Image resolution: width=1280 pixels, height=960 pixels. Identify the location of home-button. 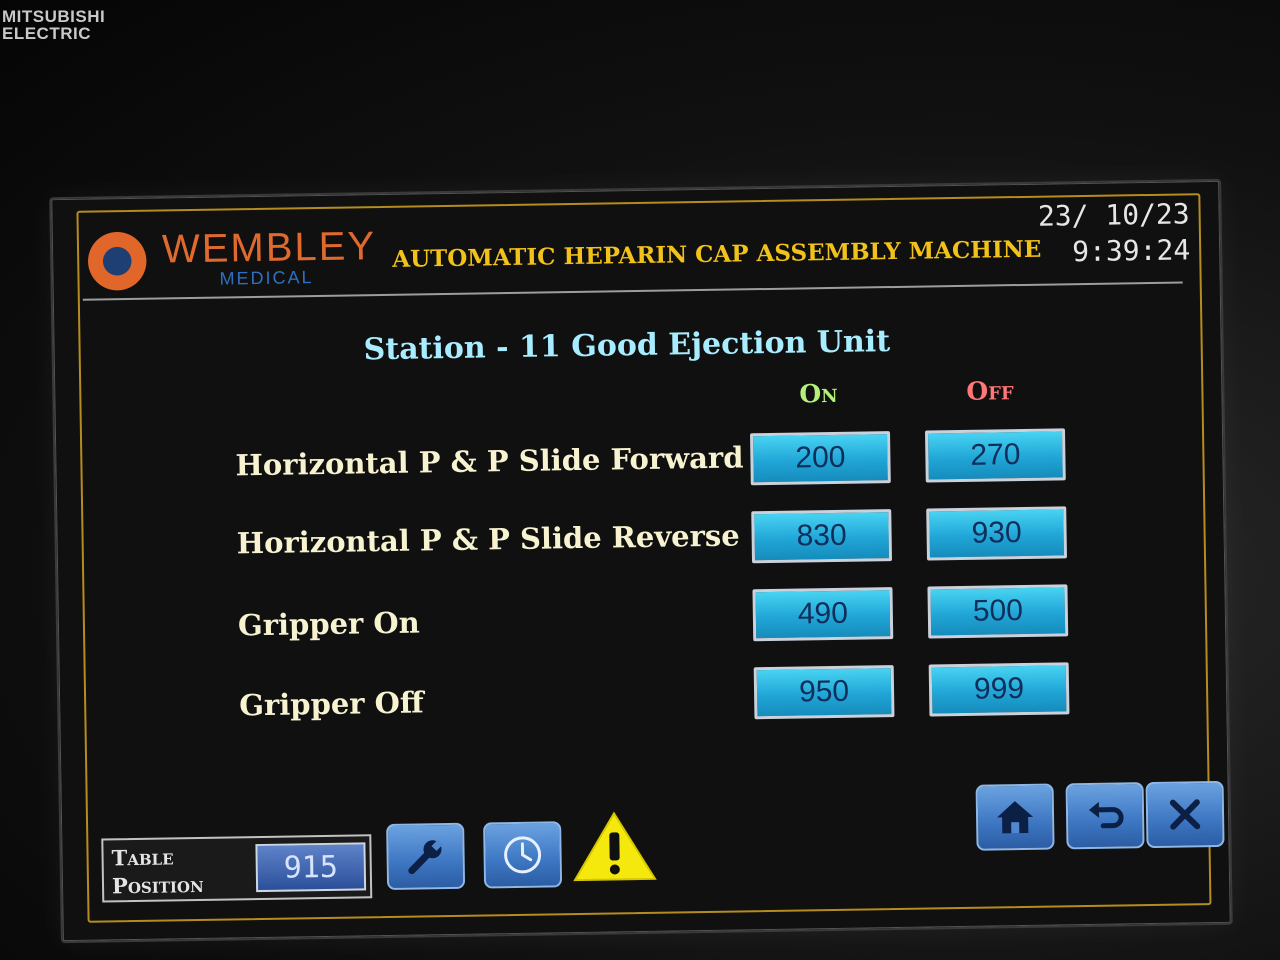
(1015, 817).